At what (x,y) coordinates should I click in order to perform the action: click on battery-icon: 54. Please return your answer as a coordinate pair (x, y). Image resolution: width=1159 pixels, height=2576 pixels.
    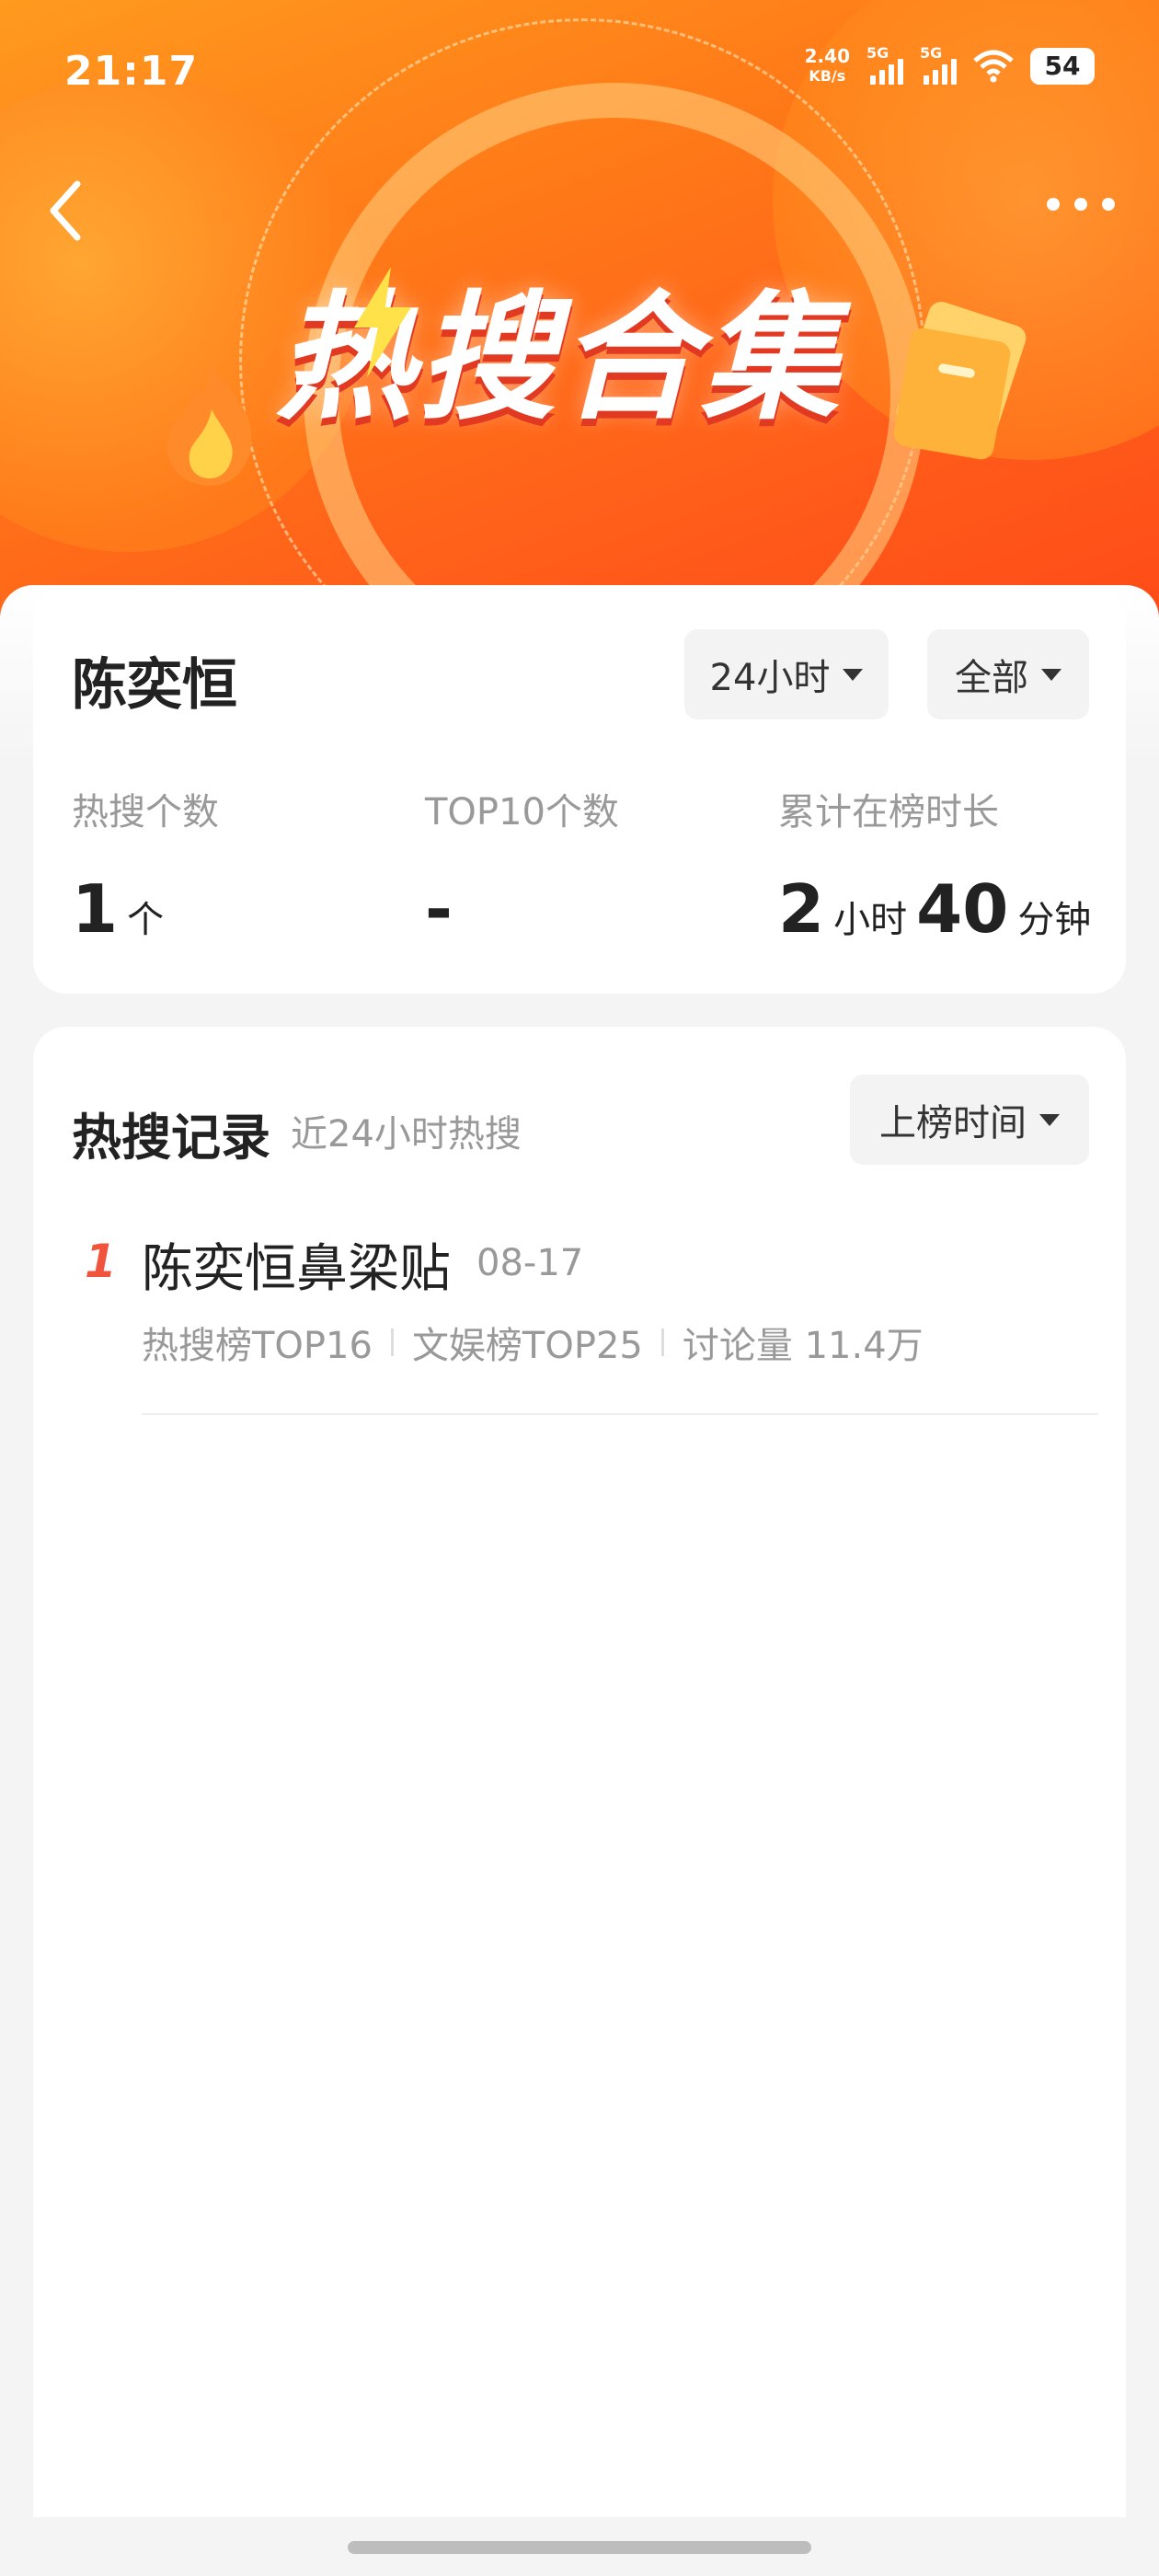
    Looking at the image, I should click on (1062, 66).